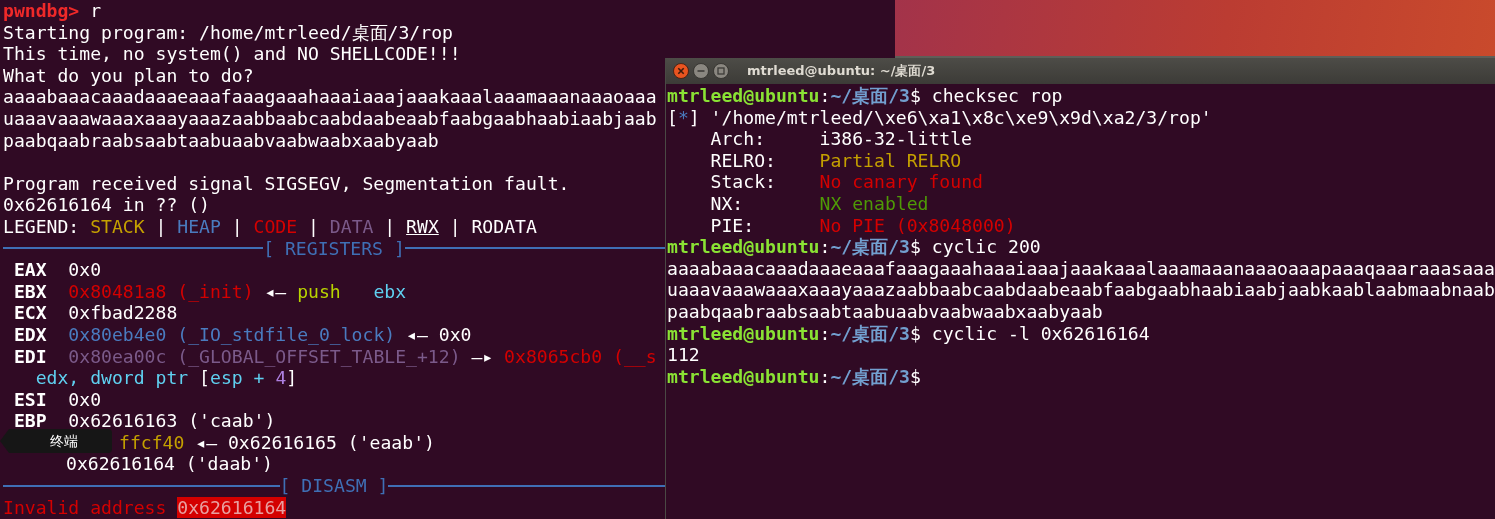  What do you see at coordinates (865, 96) in the screenshot?
I see `terminal-line: mtrleed@ubuntu:~/桌面/3$ checksec rop` at bounding box center [865, 96].